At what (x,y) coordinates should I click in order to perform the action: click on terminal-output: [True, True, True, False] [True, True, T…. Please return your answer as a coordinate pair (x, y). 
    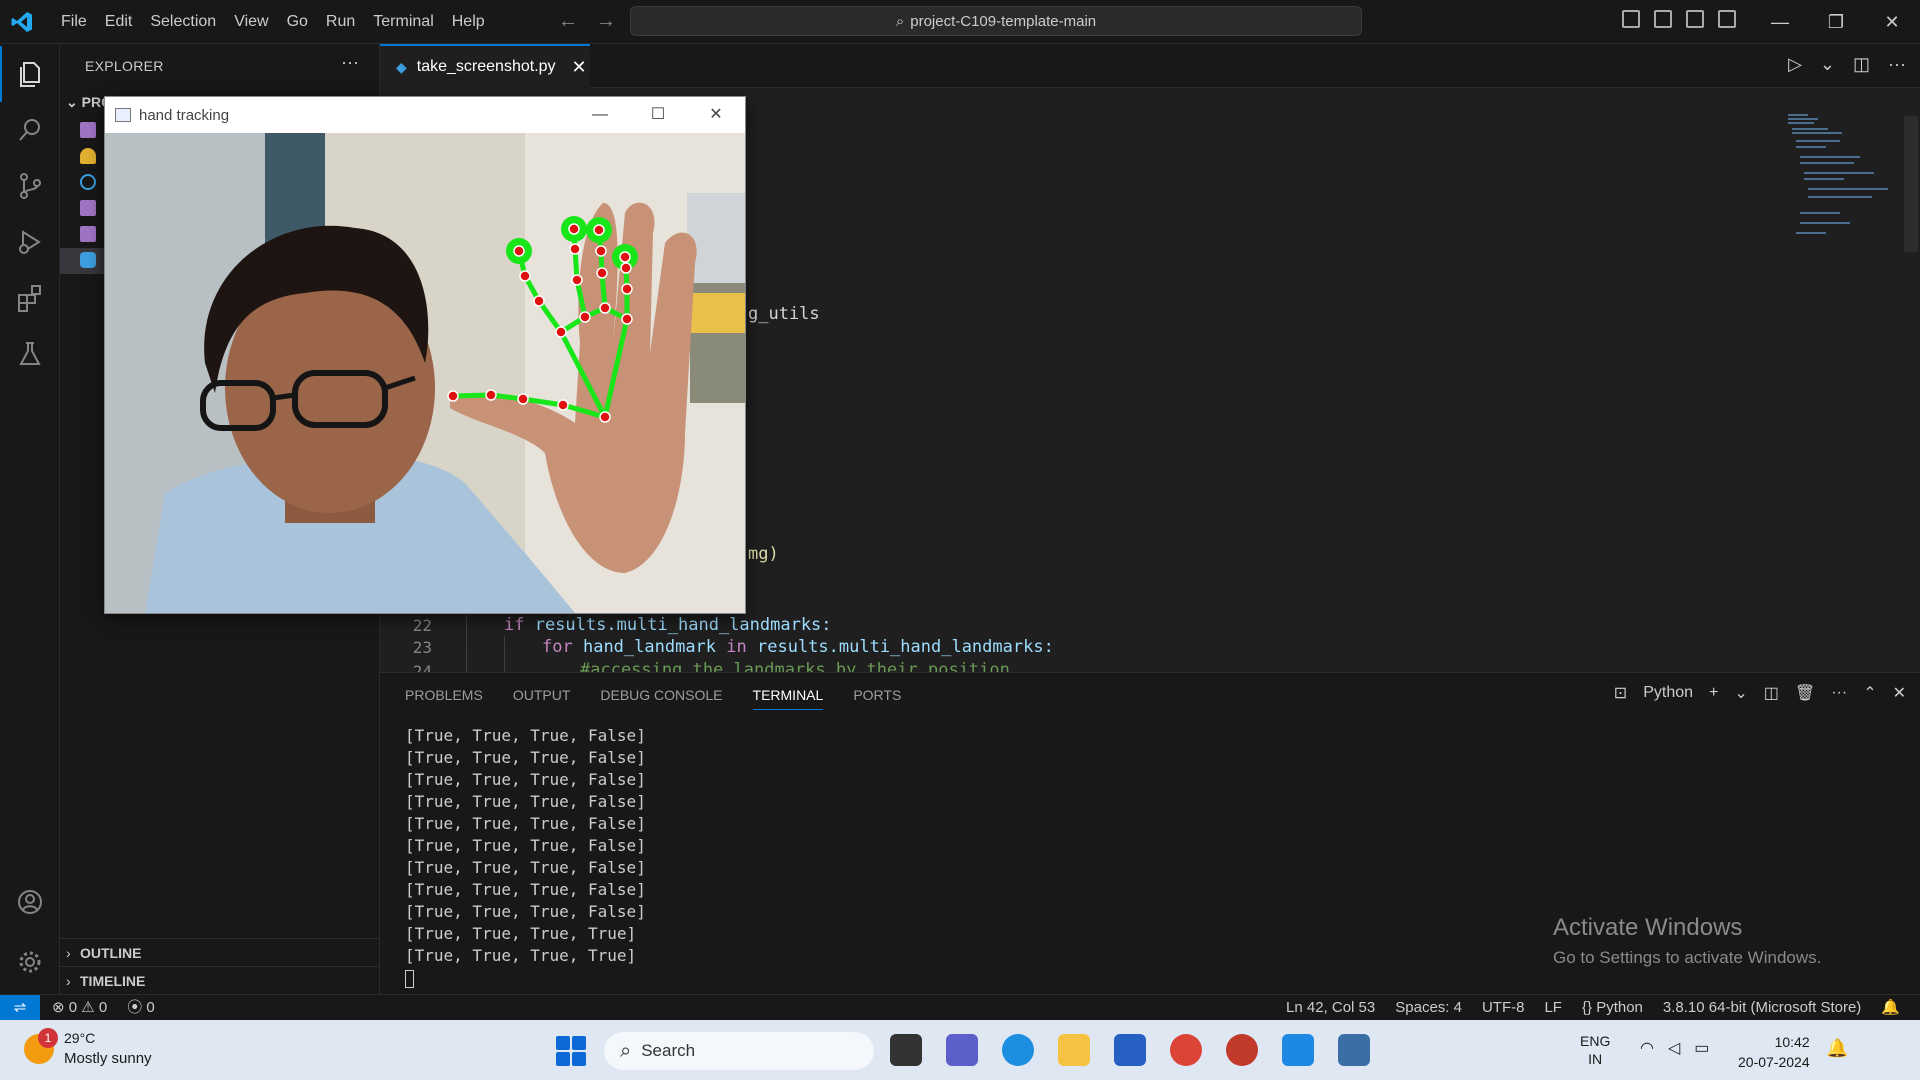
    Looking at the image, I should click on (525, 857).